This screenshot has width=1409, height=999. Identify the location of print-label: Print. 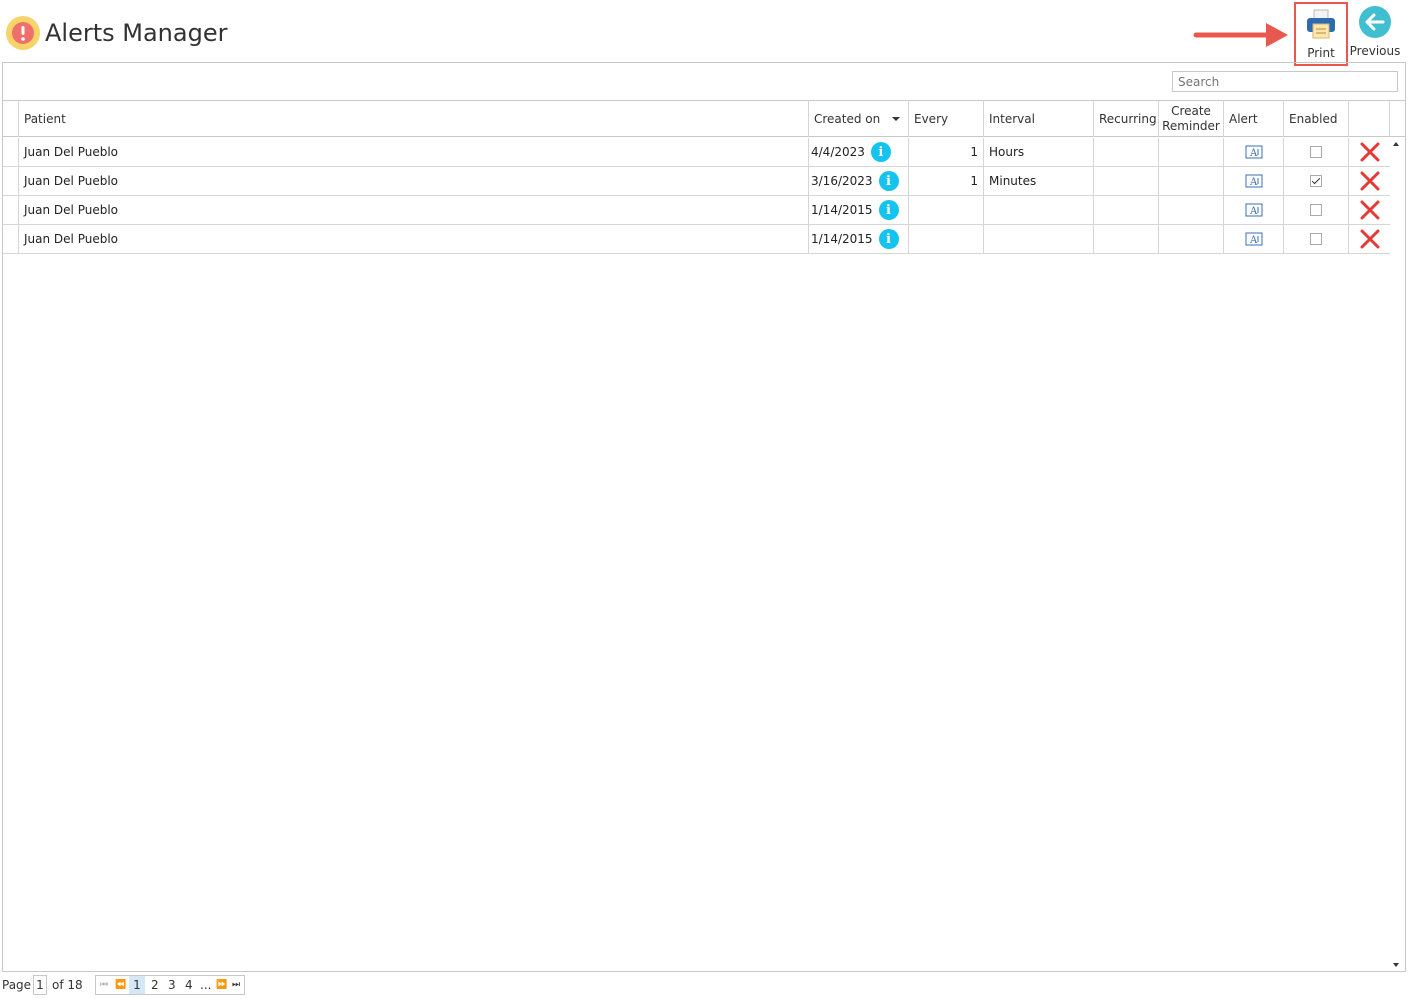
(1321, 53).